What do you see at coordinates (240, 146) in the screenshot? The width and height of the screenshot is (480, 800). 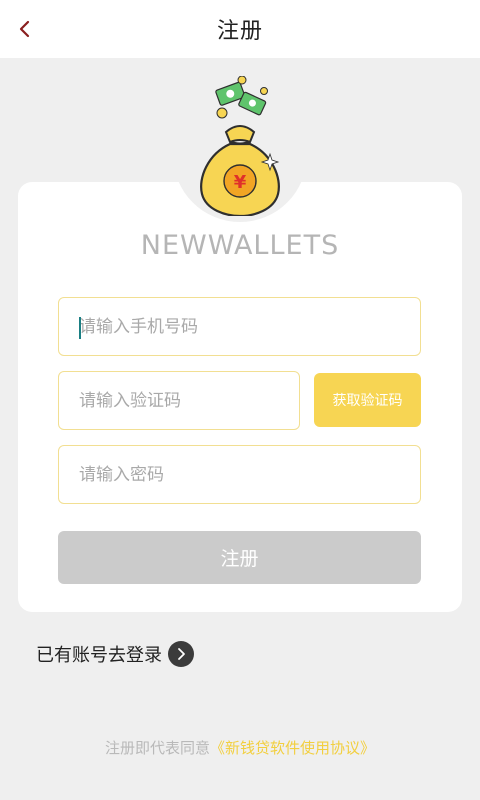 I see `money-bag-icon: ¥` at bounding box center [240, 146].